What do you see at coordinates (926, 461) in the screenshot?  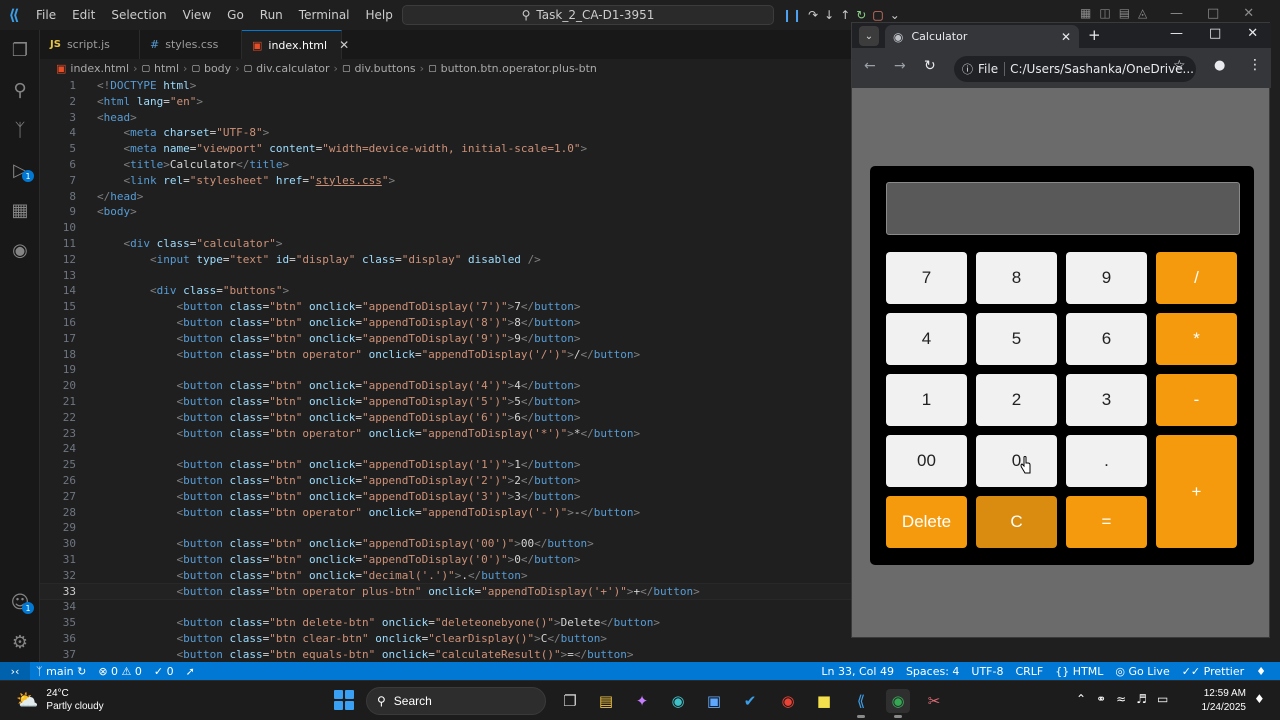 I see `btn-00: 00` at bounding box center [926, 461].